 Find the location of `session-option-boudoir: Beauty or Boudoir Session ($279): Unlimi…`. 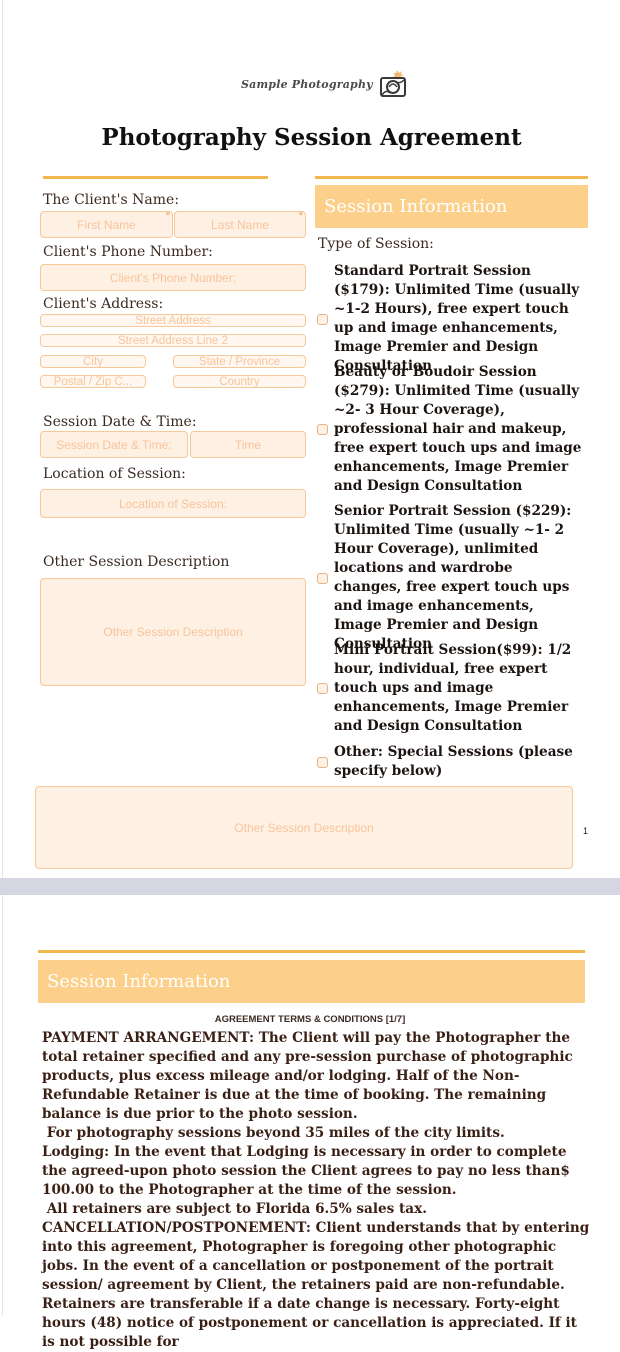

session-option-boudoir: Beauty or Boudoir Session ($279): Unlimi… is located at coordinates (449, 429).